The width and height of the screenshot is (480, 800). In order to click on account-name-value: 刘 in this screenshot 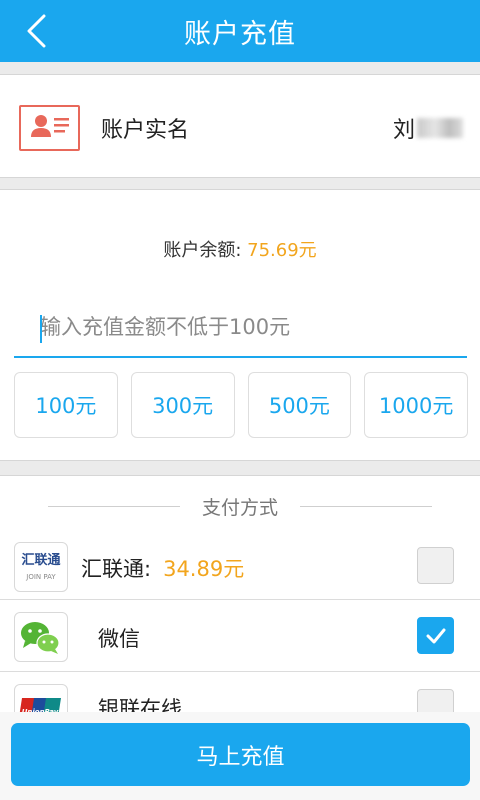, I will do `click(428, 128)`.